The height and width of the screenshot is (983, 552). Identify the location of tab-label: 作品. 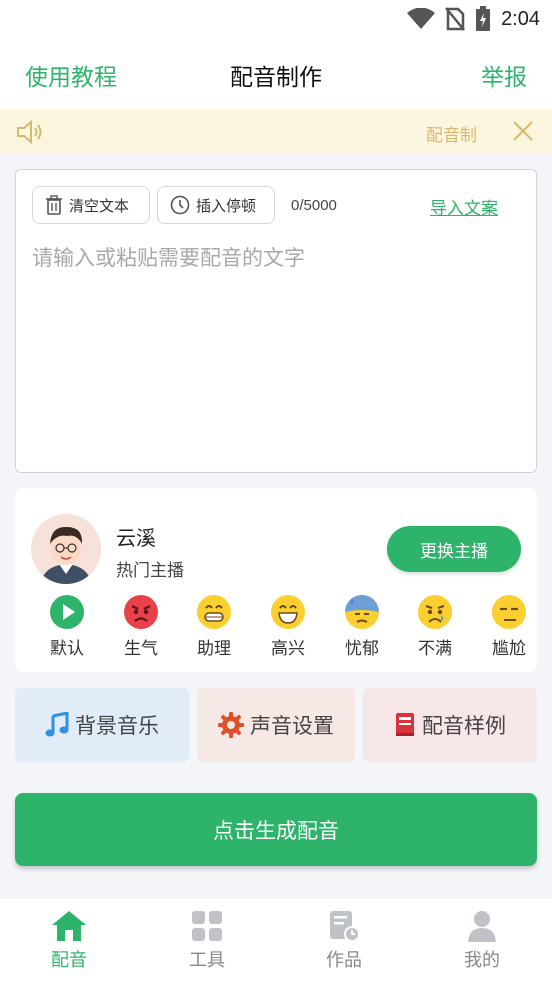
(344, 960).